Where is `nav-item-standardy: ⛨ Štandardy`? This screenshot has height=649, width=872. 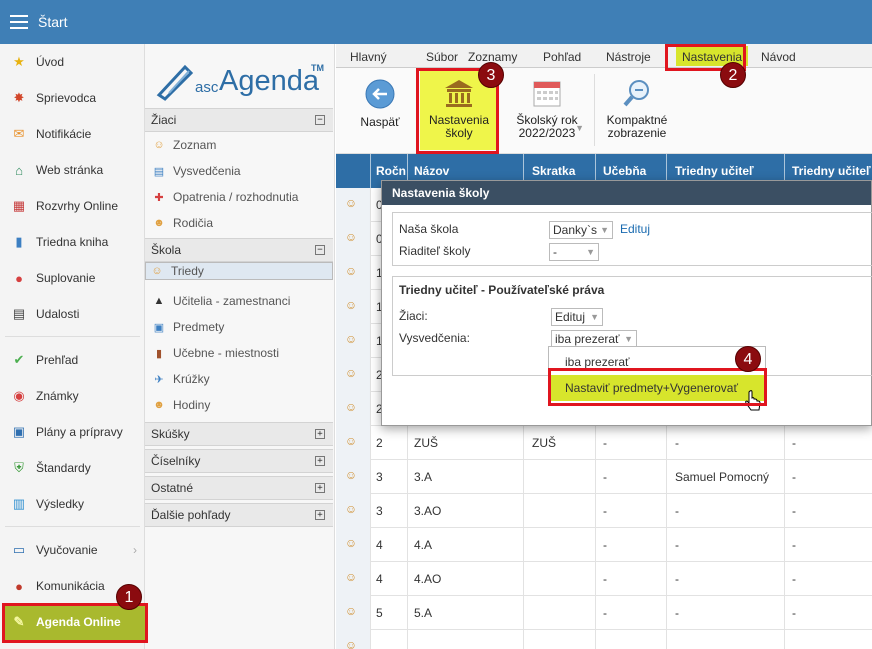 nav-item-standardy: ⛨ Štandardy is located at coordinates (72, 468).